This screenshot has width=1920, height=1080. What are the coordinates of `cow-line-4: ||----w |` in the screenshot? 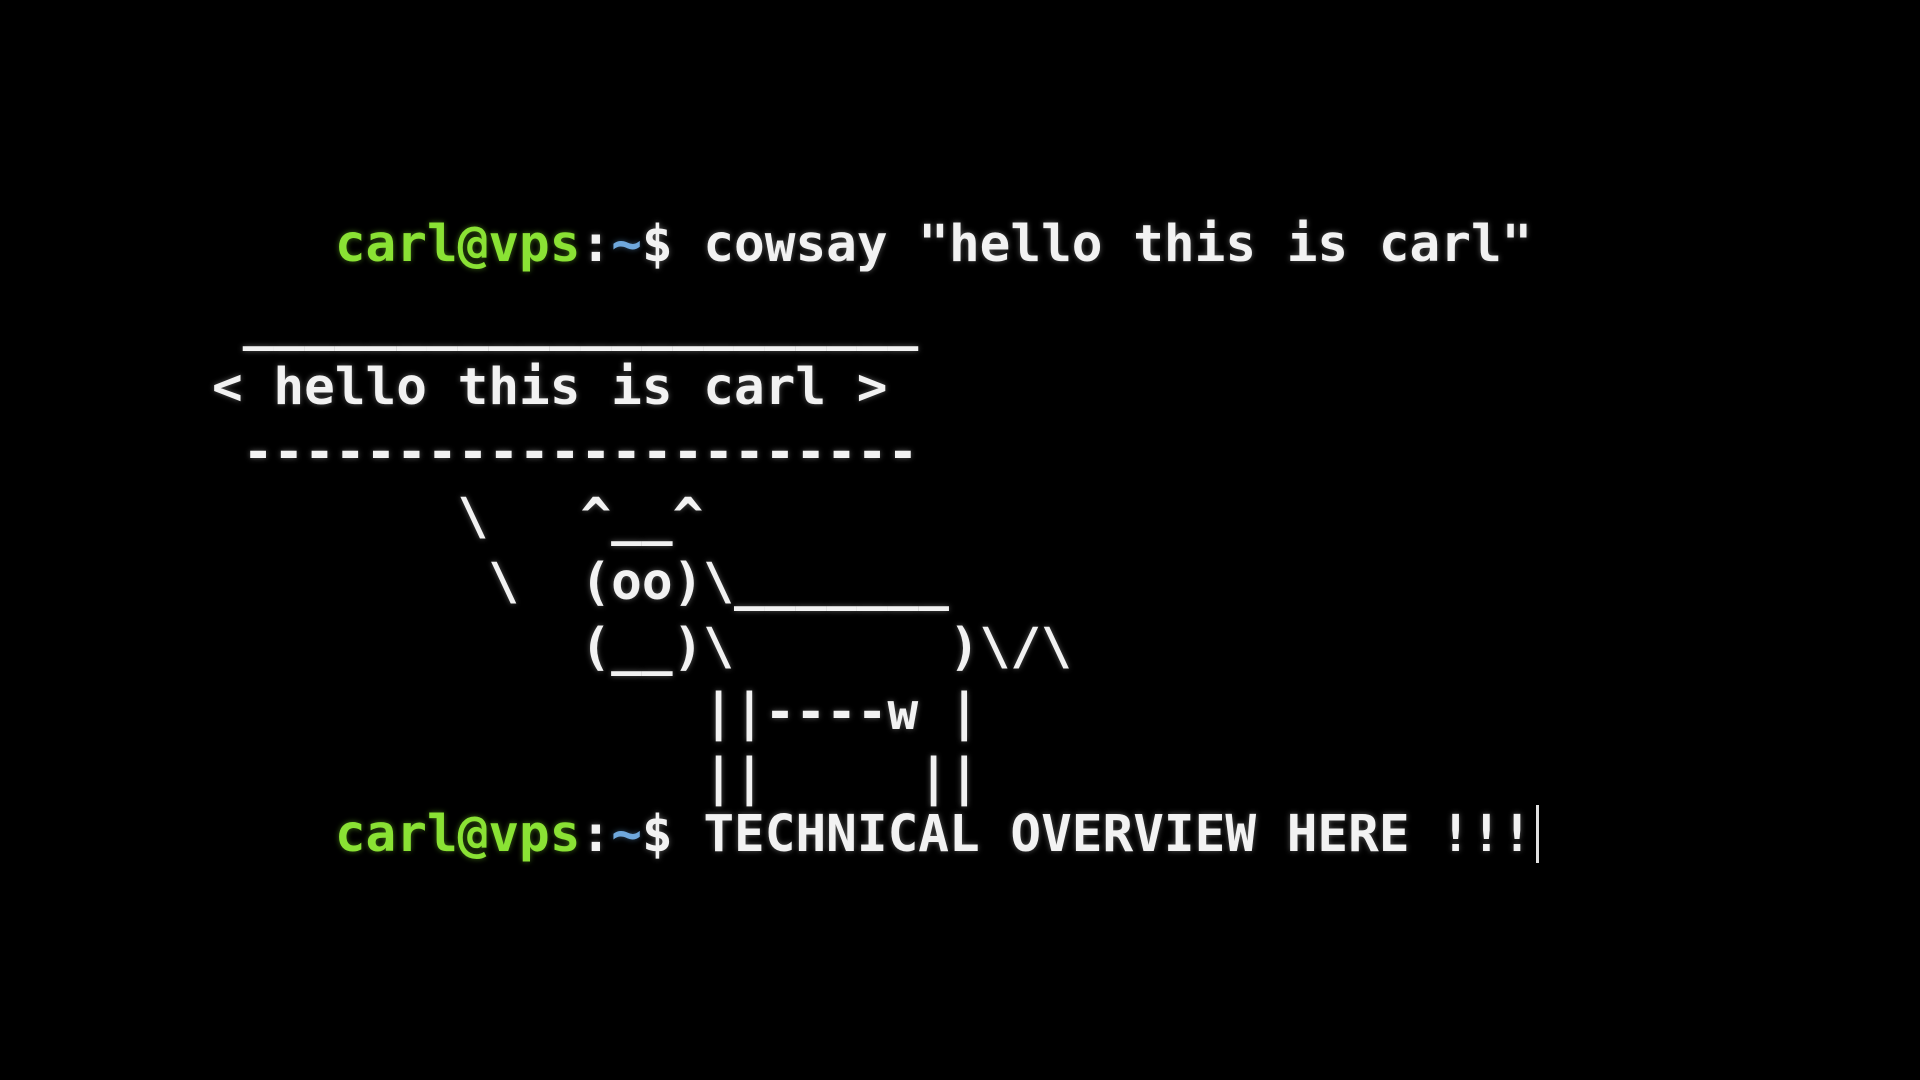 It's located at (596, 712).